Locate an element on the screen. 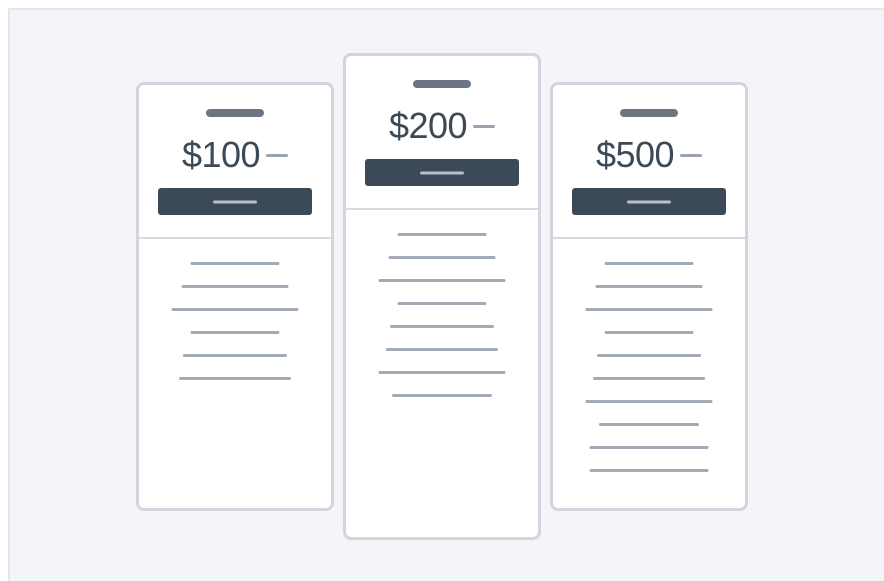  plan-price: $500 is located at coordinates (635, 154).